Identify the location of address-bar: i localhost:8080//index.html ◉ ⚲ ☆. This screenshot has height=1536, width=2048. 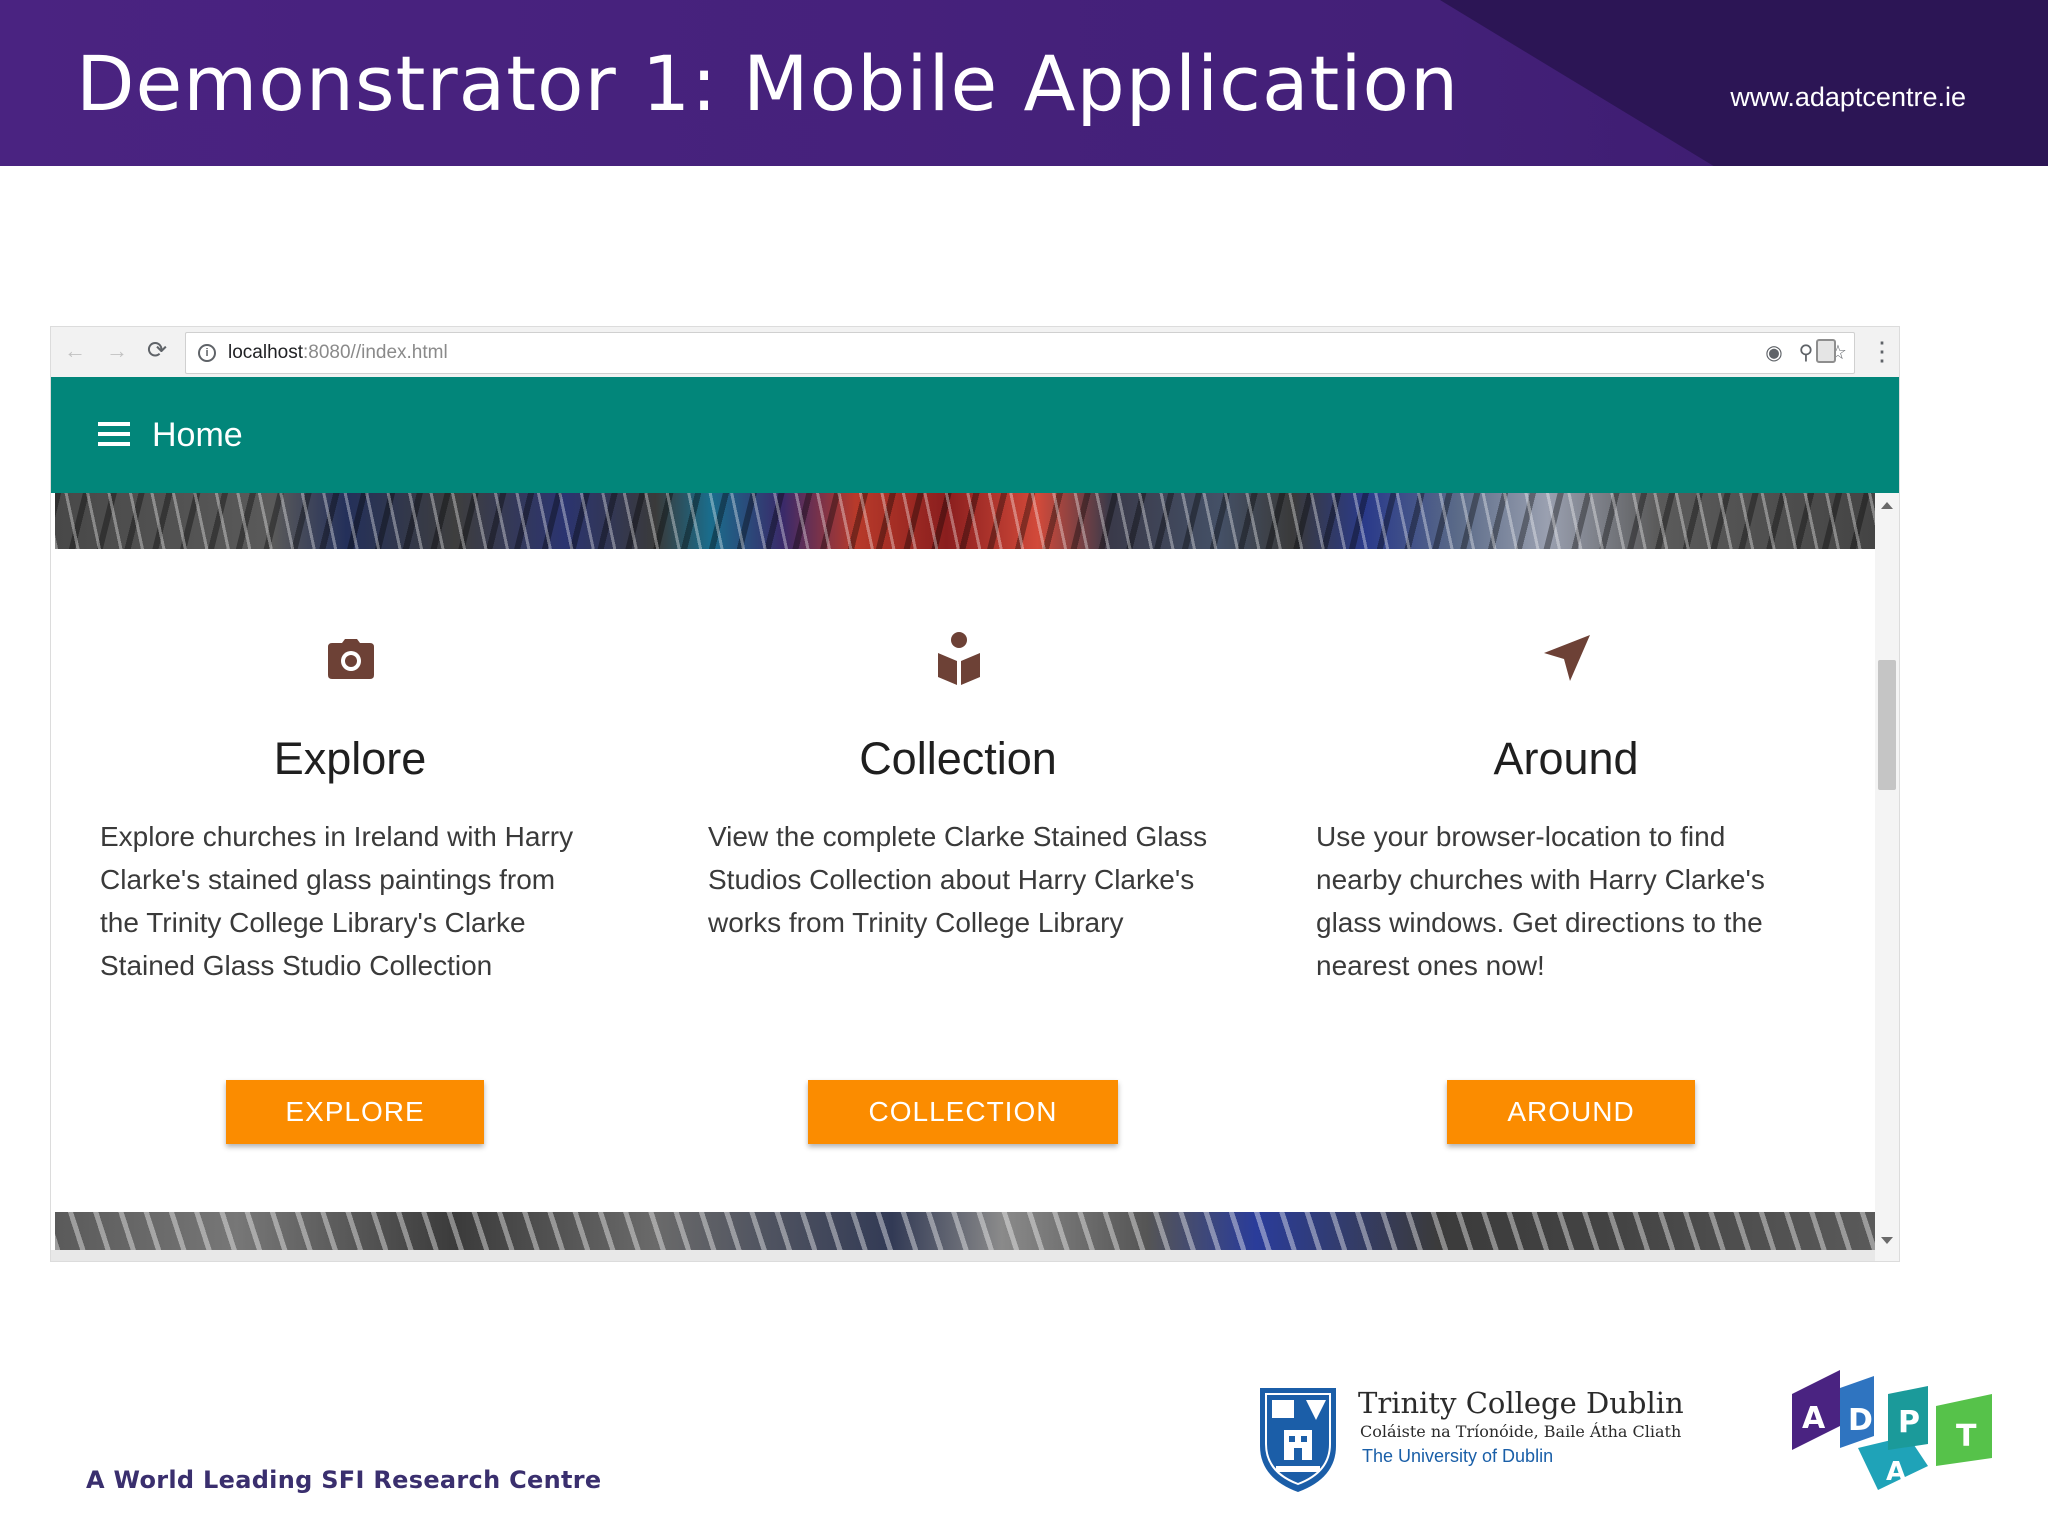
(1020, 353).